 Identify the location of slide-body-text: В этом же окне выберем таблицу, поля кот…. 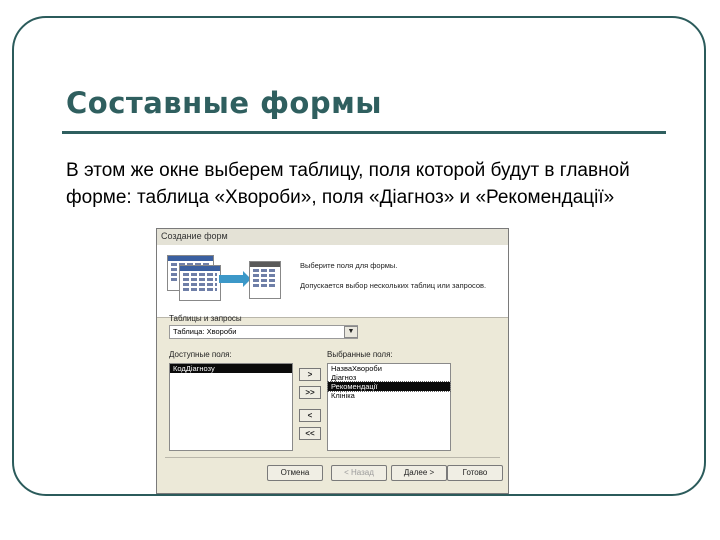
(348, 184).